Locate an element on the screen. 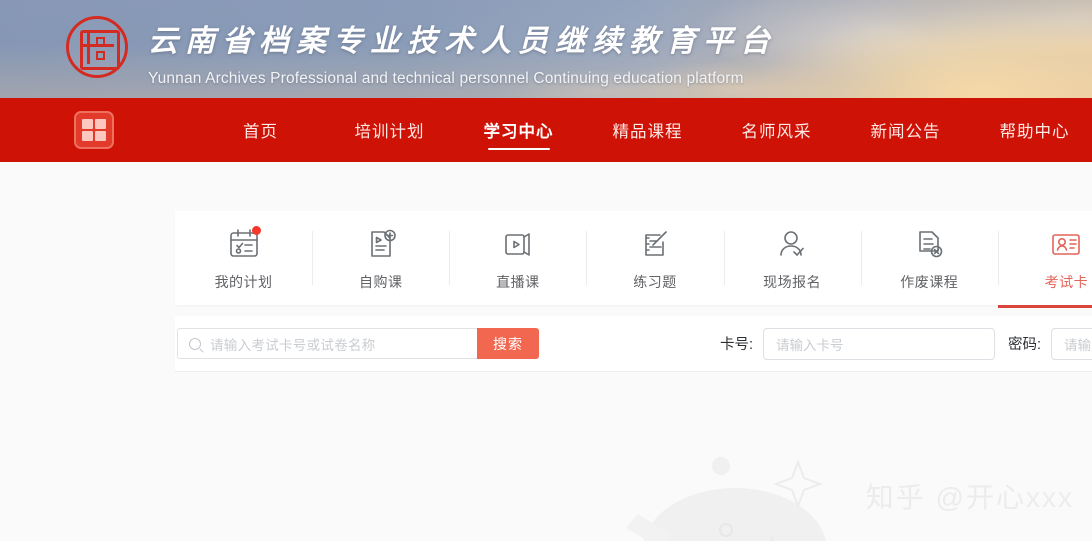 The image size is (1092, 541). tab-label: 练习题 is located at coordinates (655, 282).